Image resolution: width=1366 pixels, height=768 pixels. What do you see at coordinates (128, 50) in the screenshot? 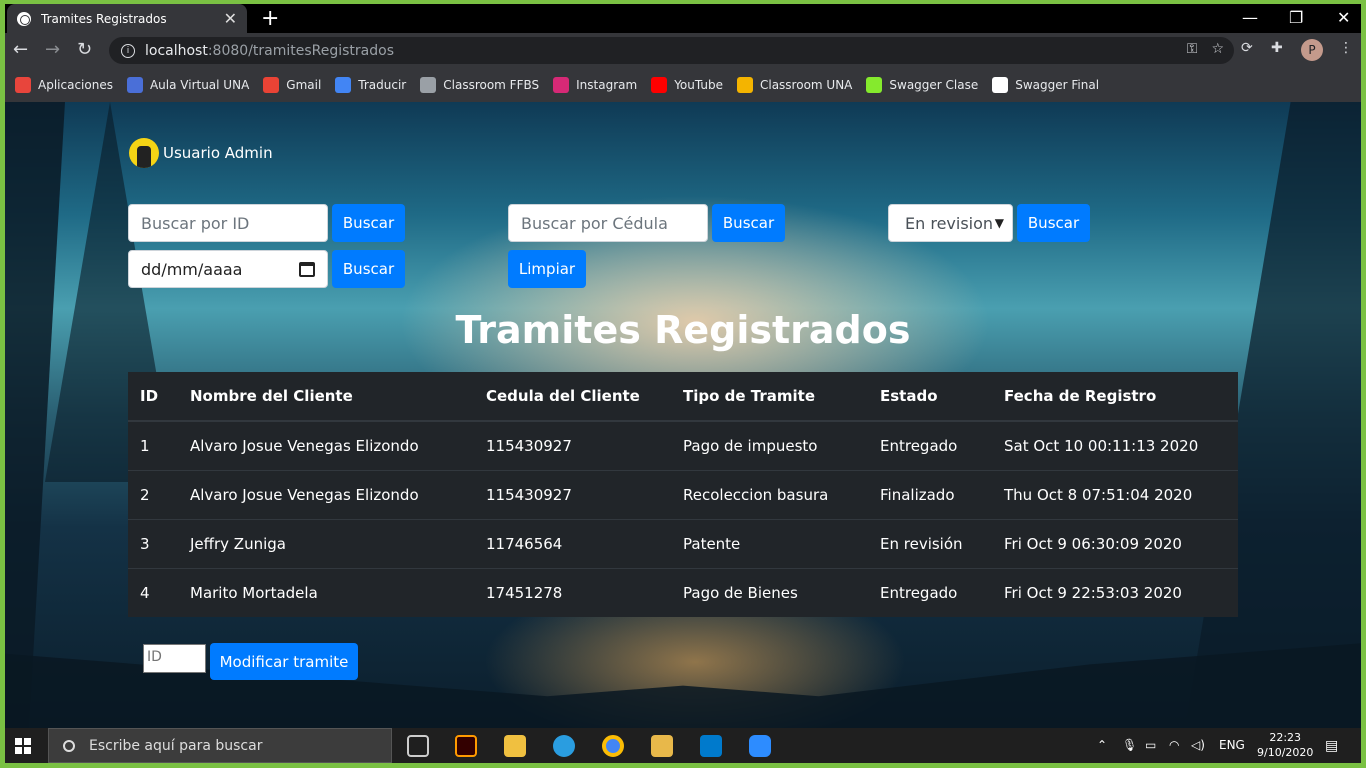
I see `site-info-icon: i` at bounding box center [128, 50].